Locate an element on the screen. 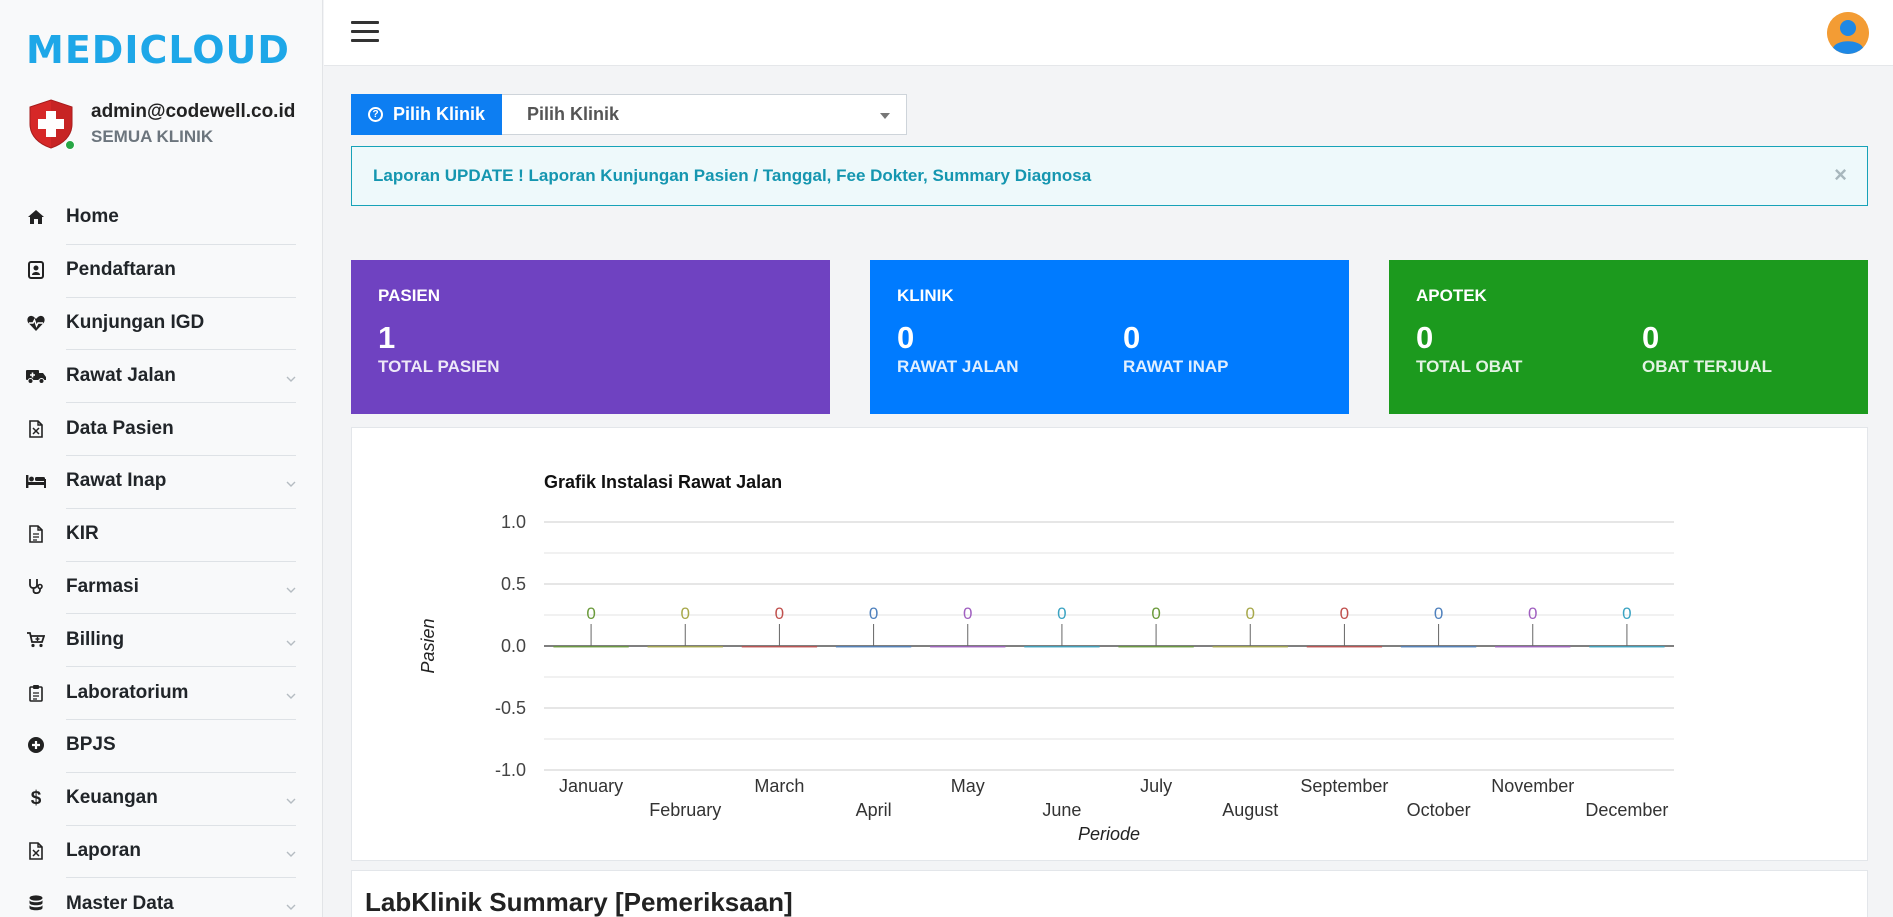  bar-february is located at coordinates (685, 647).